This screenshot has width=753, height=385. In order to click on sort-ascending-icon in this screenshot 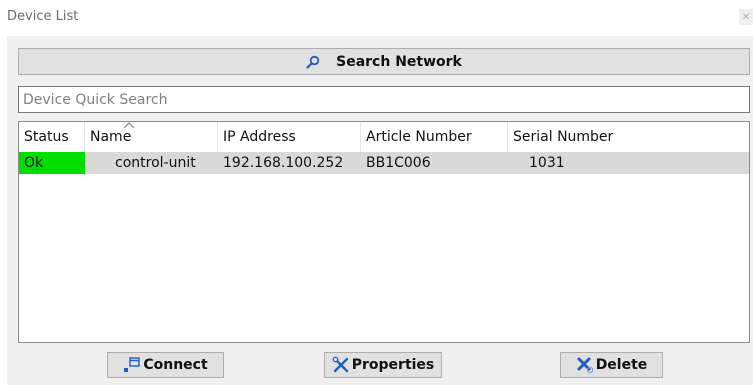, I will do `click(129, 125)`.